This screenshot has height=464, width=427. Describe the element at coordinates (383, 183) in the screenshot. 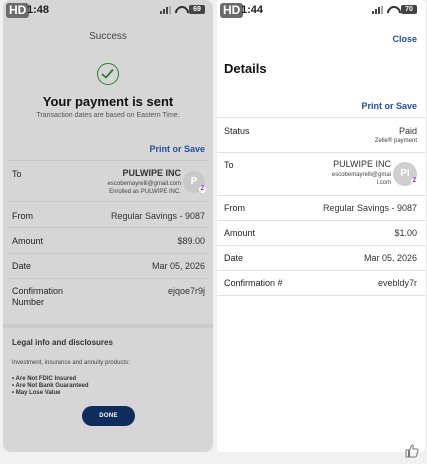

I see `recipient-email-cont: l.com` at that location.